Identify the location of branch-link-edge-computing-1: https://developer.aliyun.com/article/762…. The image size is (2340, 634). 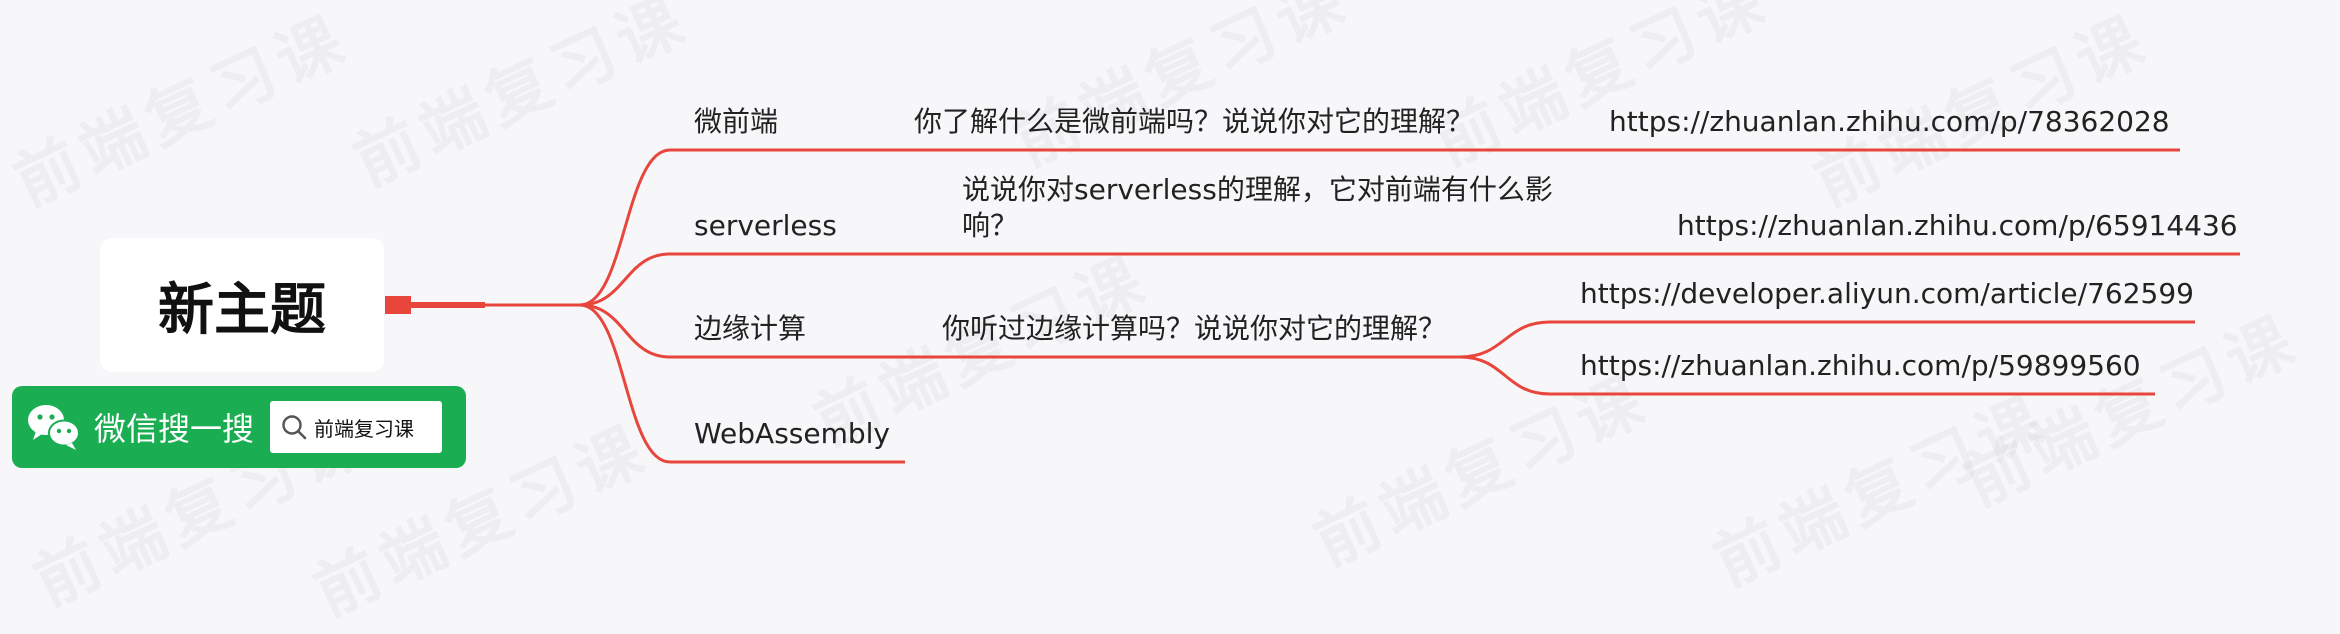
(1887, 294).